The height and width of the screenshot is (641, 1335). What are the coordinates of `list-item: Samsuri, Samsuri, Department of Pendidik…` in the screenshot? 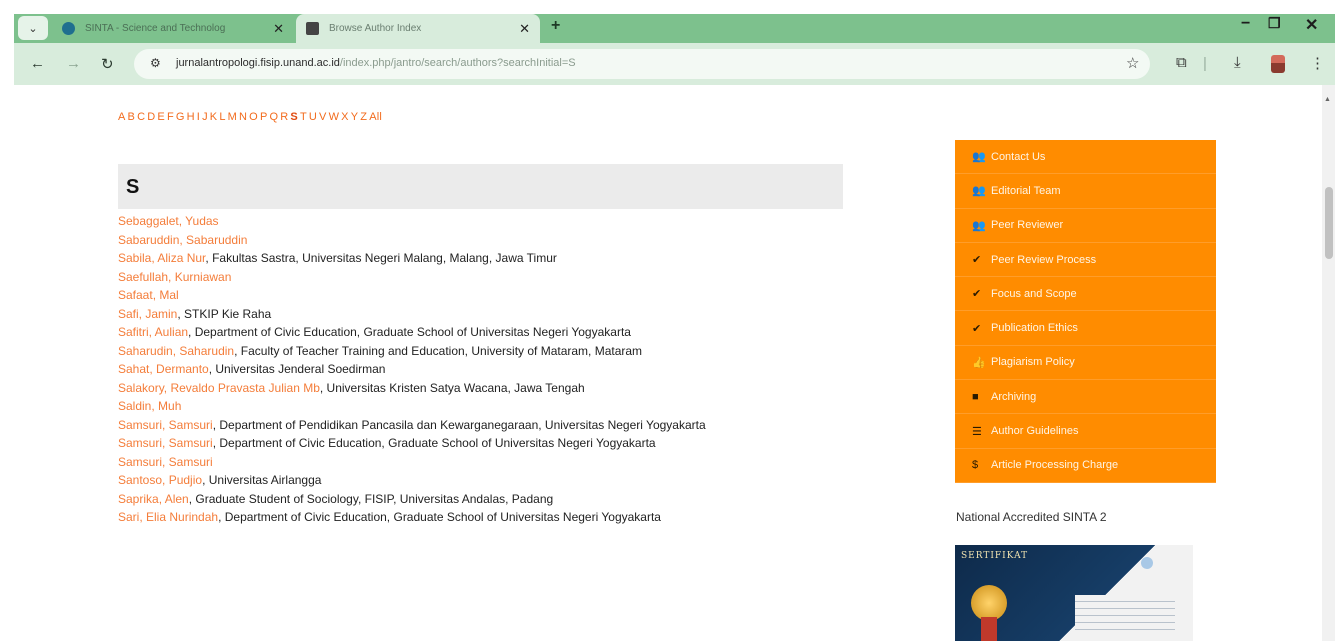 It's located at (412, 424).